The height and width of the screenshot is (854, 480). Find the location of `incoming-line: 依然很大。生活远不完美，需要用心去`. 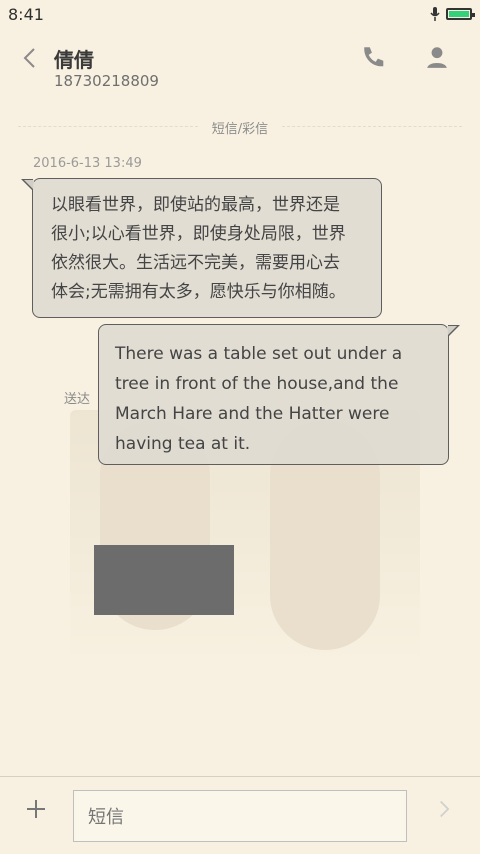

incoming-line: 依然很大。生活远不完美，需要用心去 is located at coordinates (195, 263).